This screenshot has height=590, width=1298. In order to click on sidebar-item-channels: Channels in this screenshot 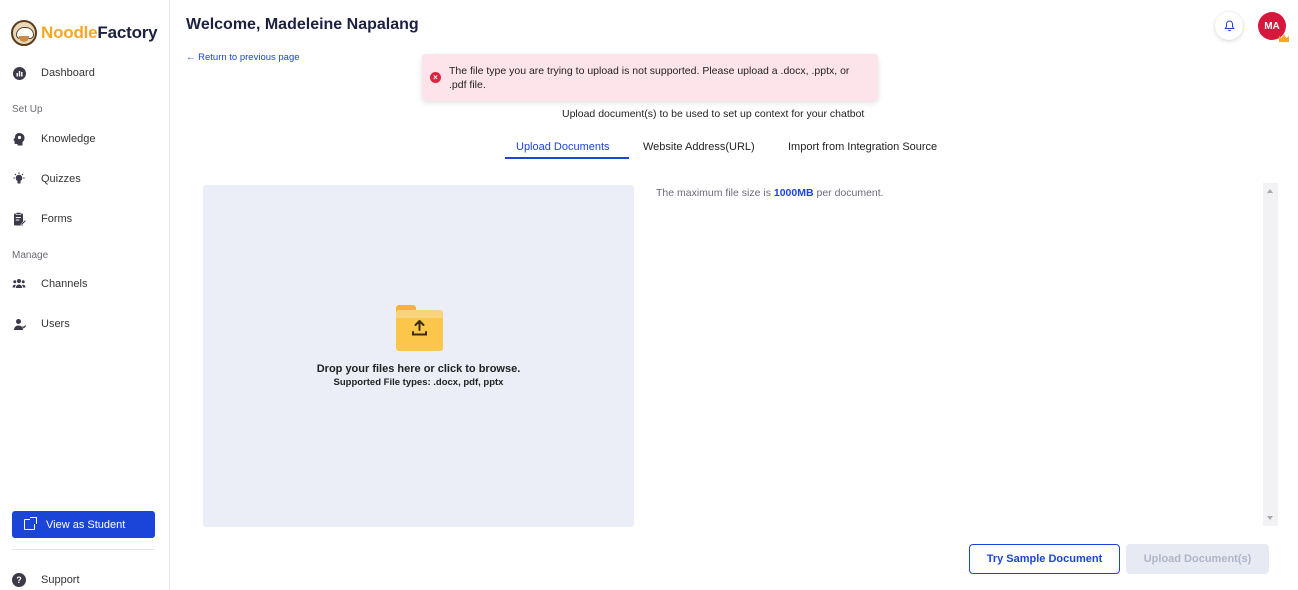, I will do `click(49, 284)`.